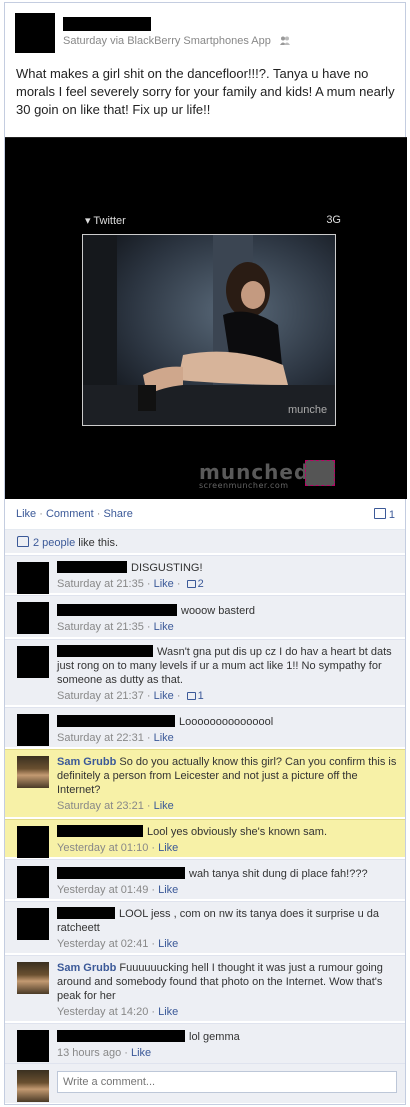 The image size is (410, 1107). I want to click on watermark-badge, so click(320, 473).